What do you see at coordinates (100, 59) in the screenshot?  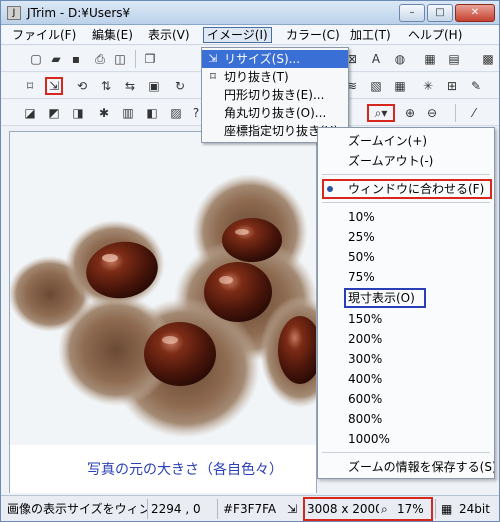 I see `print-icon: ⎙` at bounding box center [100, 59].